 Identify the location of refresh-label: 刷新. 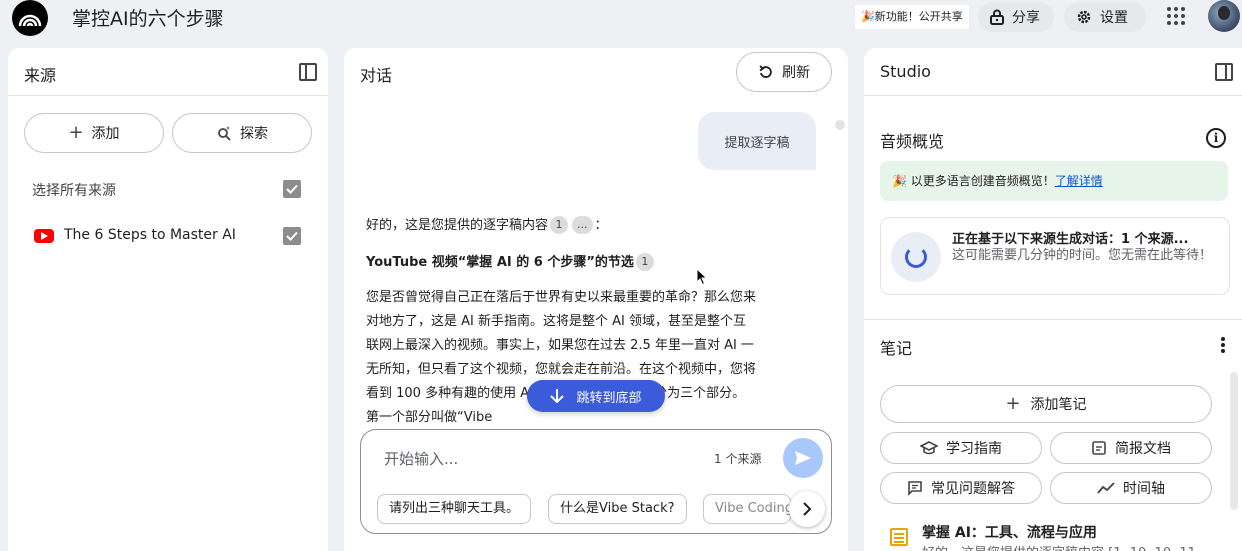
(796, 73).